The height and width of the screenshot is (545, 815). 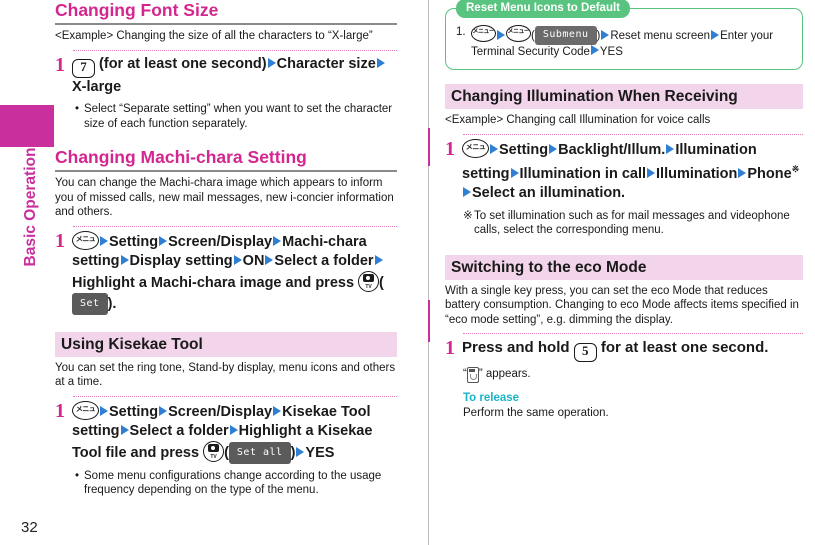 I want to click on heading-changing-illumination: Changing Illumination When Receiving, so click(x=624, y=96).